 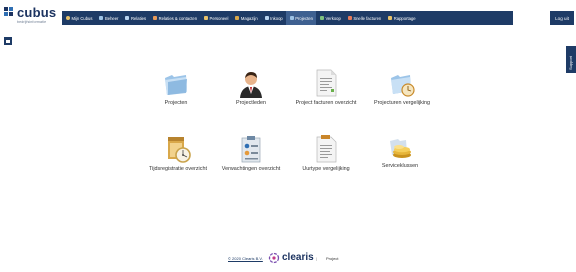 What do you see at coordinates (562, 18) in the screenshot?
I see `logout-button: Log uit` at bounding box center [562, 18].